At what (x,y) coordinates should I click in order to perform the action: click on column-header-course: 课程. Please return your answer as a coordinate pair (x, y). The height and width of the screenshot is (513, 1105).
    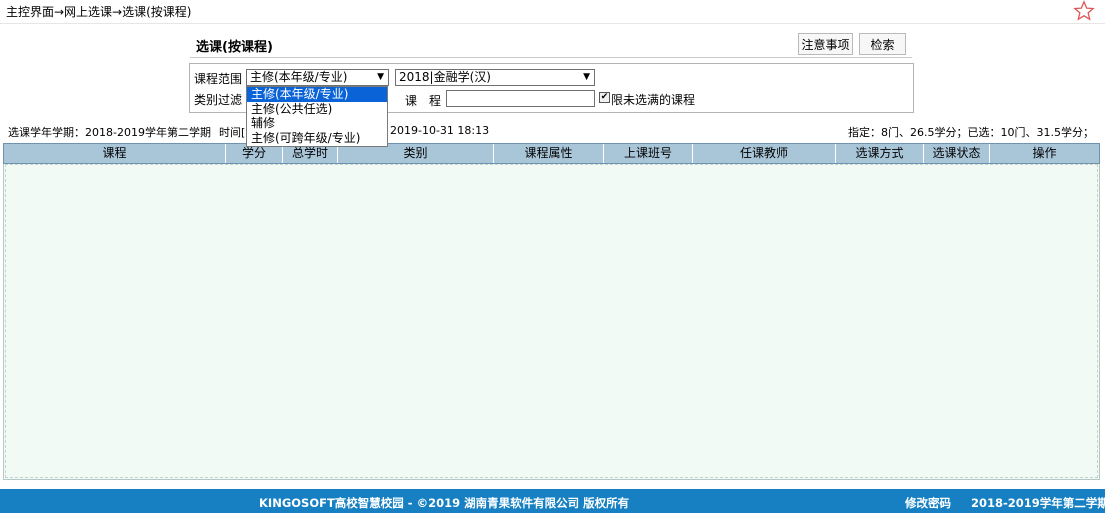
    Looking at the image, I should click on (115, 153).